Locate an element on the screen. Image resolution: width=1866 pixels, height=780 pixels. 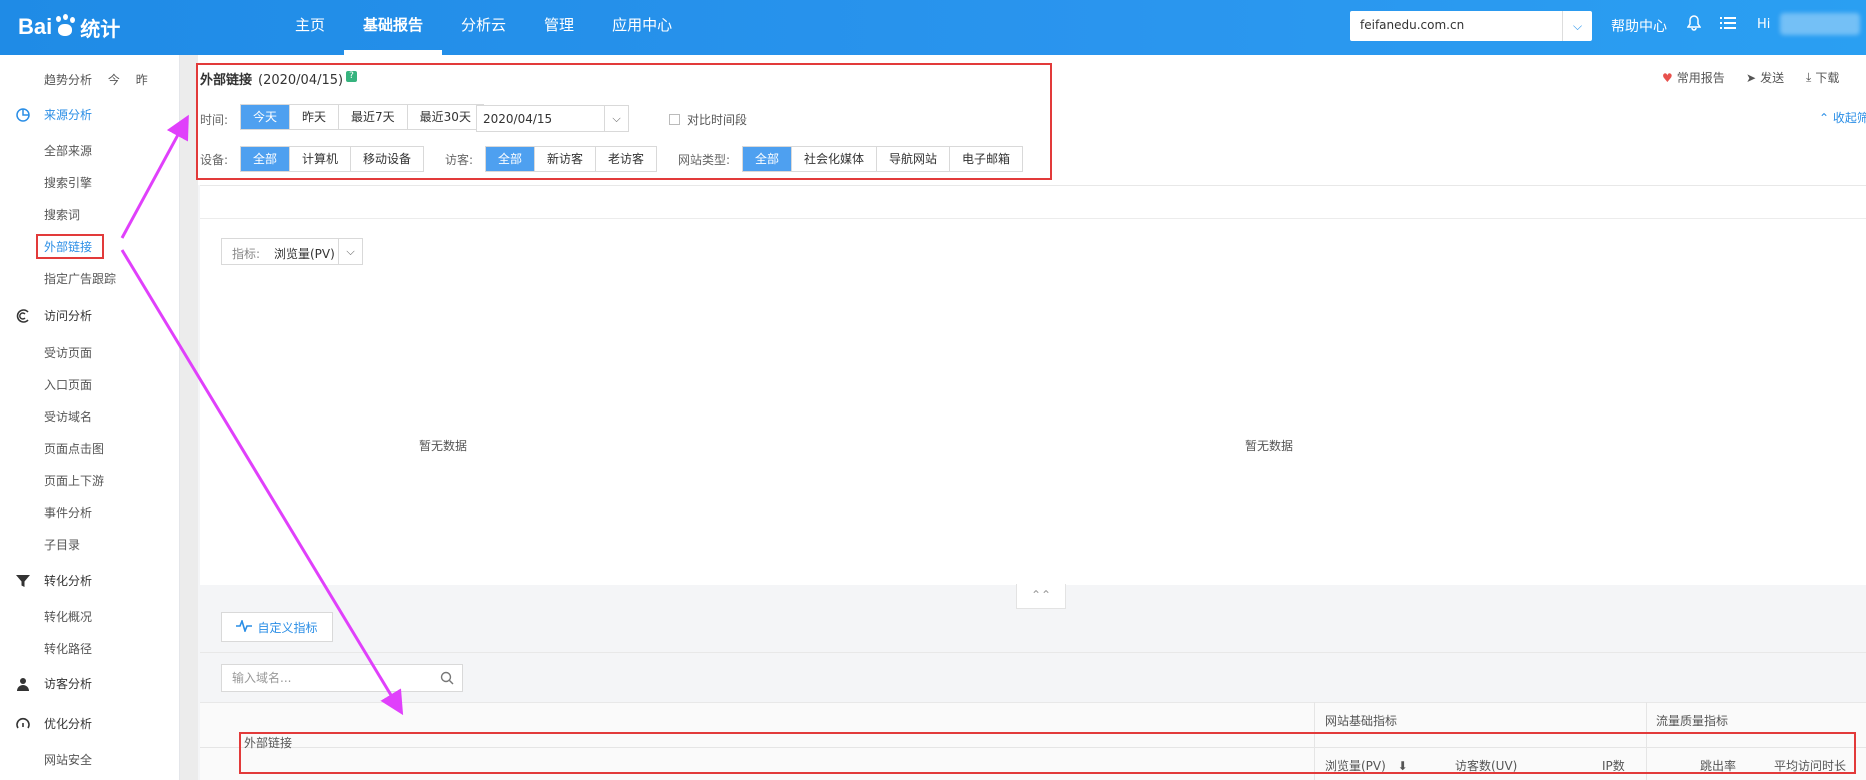
logo-text: Bai is located at coordinates (35, 26).